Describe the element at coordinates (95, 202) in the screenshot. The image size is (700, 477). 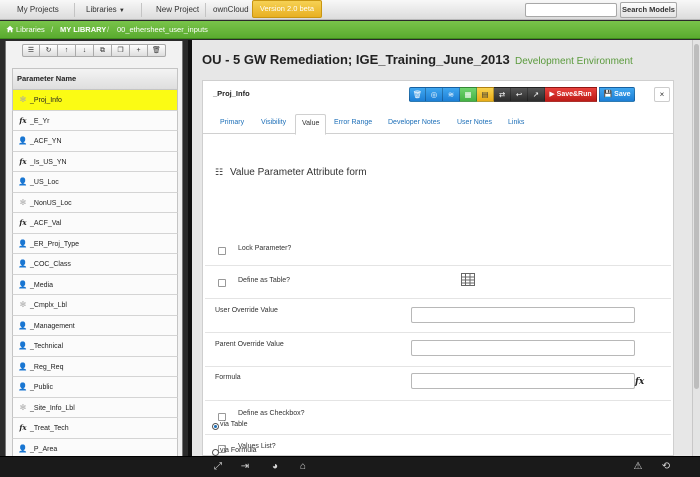
I see `list-item: ✻ _NonUS_Loc` at that location.